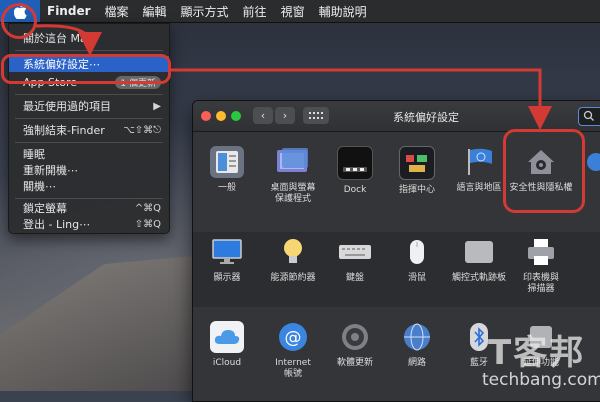  I want to click on pane-network: 網路, so click(417, 345).